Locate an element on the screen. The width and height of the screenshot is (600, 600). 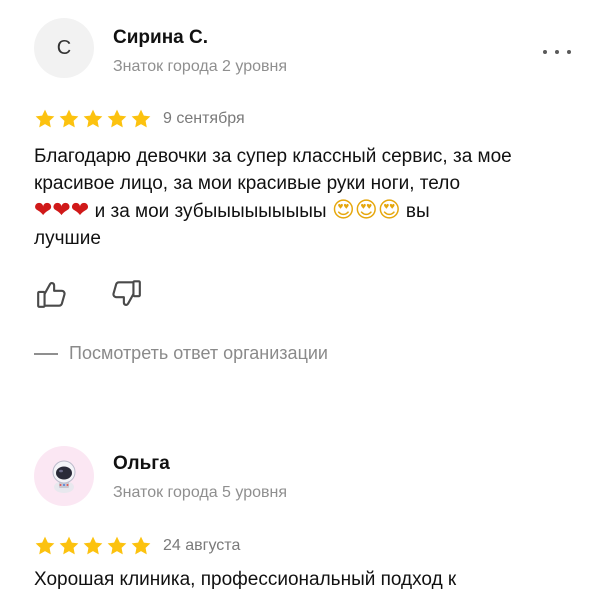
more-options-button is located at coordinates (557, 52).